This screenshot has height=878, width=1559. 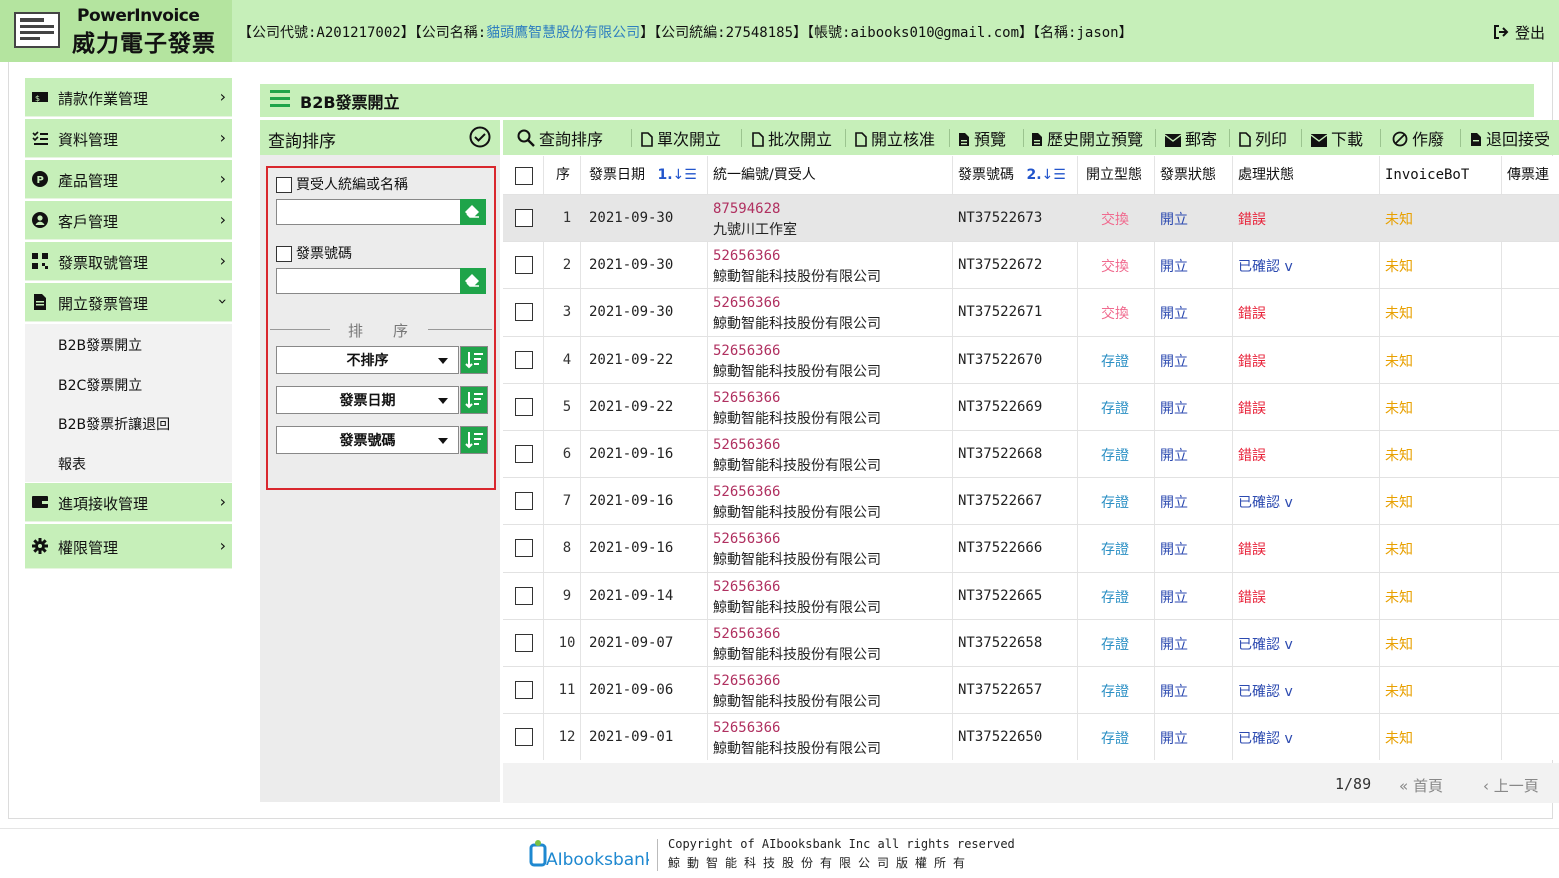 I want to click on sidebar-subitem-b2b-issue: B2B發票開立, so click(x=128, y=344).